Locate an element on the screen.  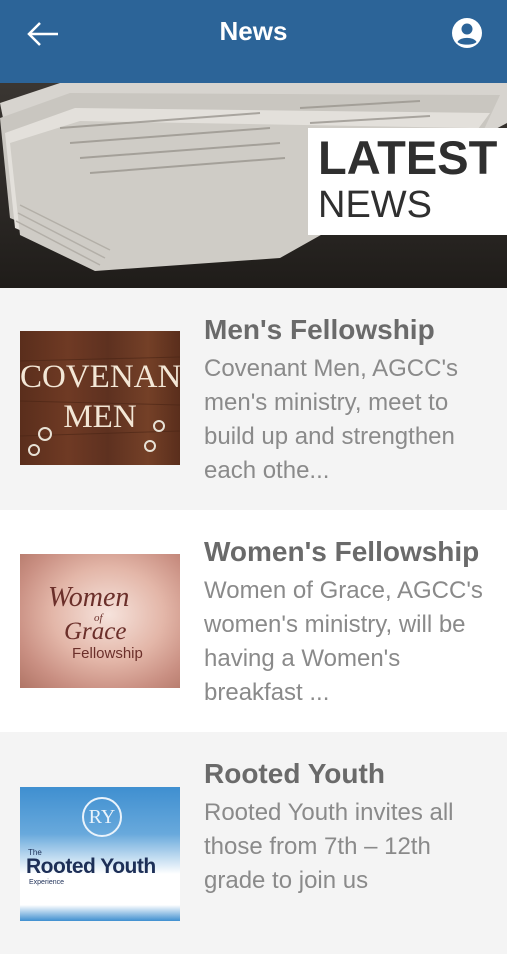
wood-texture is located at coordinates (100, 406).